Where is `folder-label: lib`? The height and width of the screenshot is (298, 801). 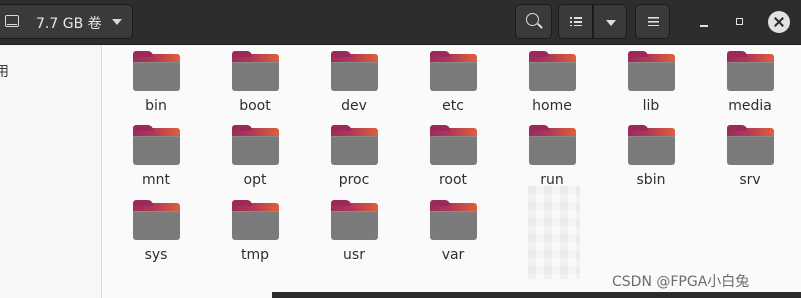 folder-label: lib is located at coordinates (651, 106).